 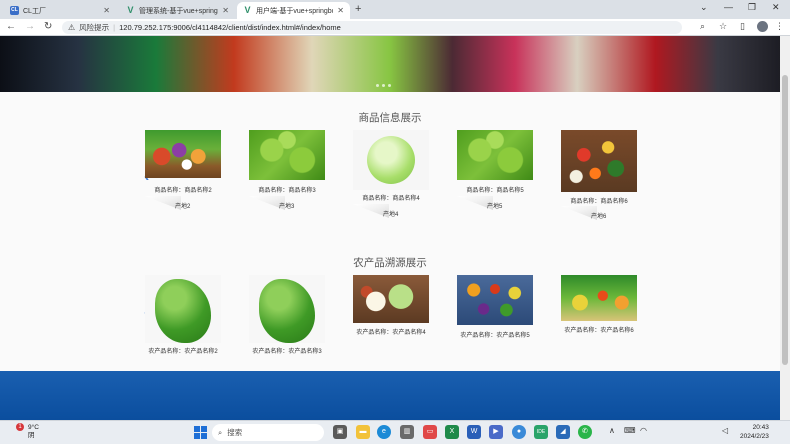 What do you see at coordinates (612, 430) in the screenshot?
I see `tray-chevron-icon: ∧` at bounding box center [612, 430].